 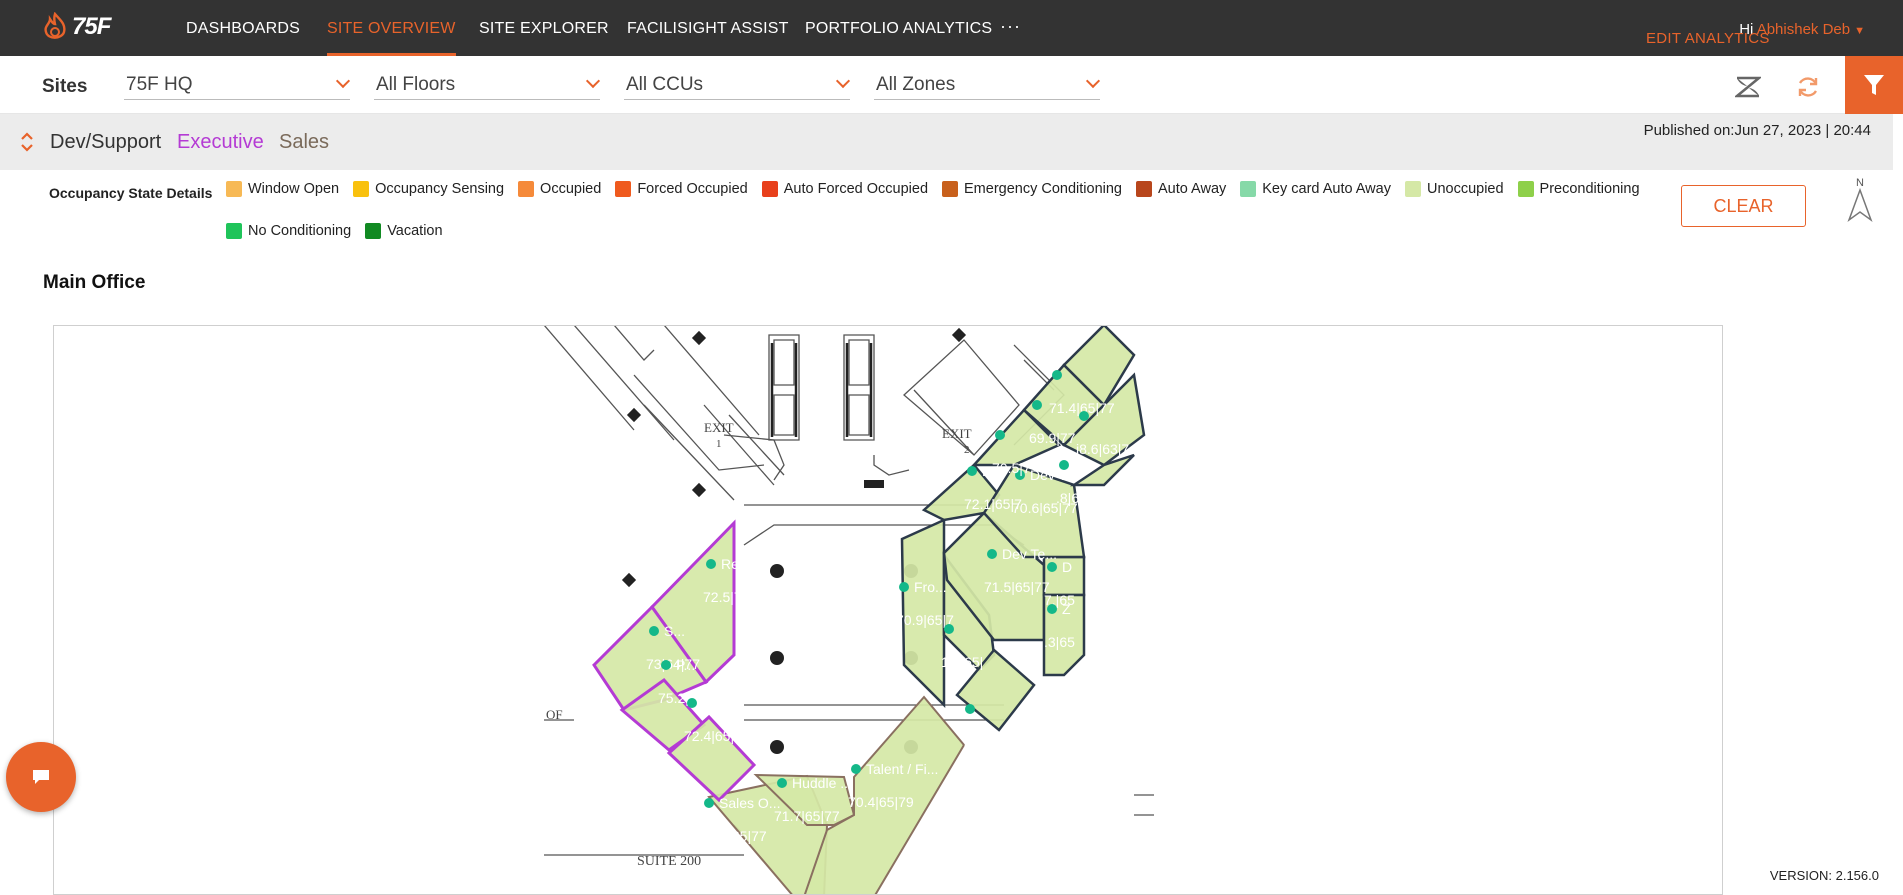 What do you see at coordinates (1808, 87) in the screenshot?
I see `refresh-icon` at bounding box center [1808, 87].